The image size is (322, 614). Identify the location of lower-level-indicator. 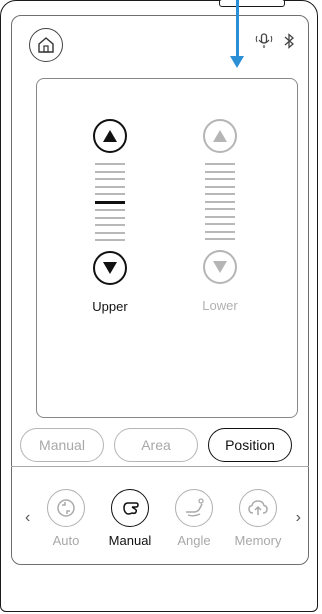
(220, 201).